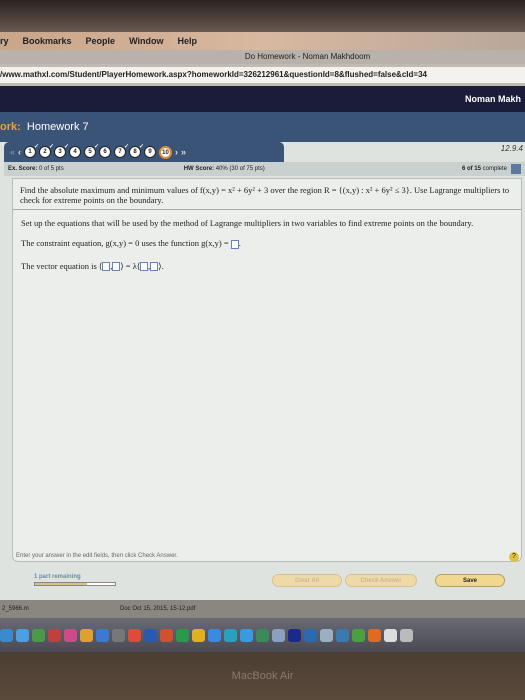  I want to click on menu-help: Help, so click(187, 41).